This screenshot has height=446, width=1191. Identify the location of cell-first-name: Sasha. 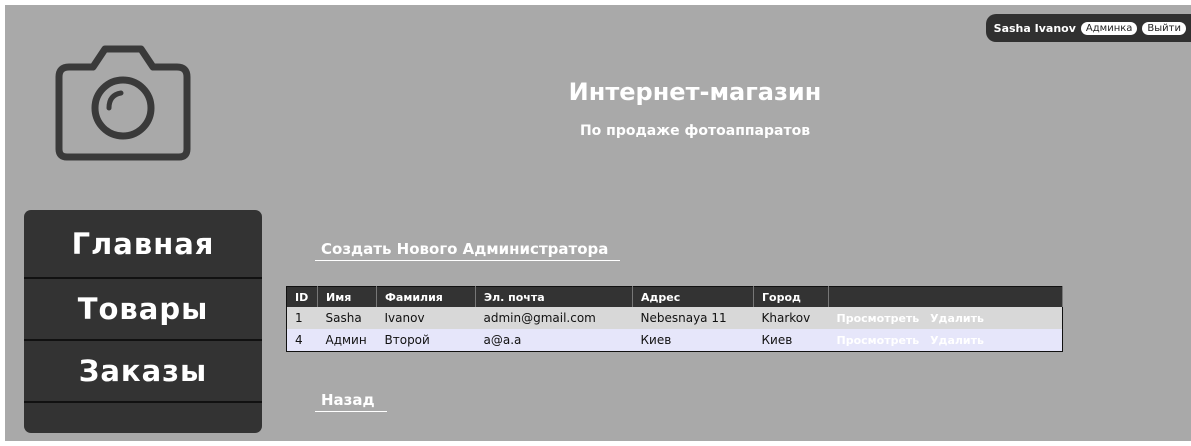
(347, 318).